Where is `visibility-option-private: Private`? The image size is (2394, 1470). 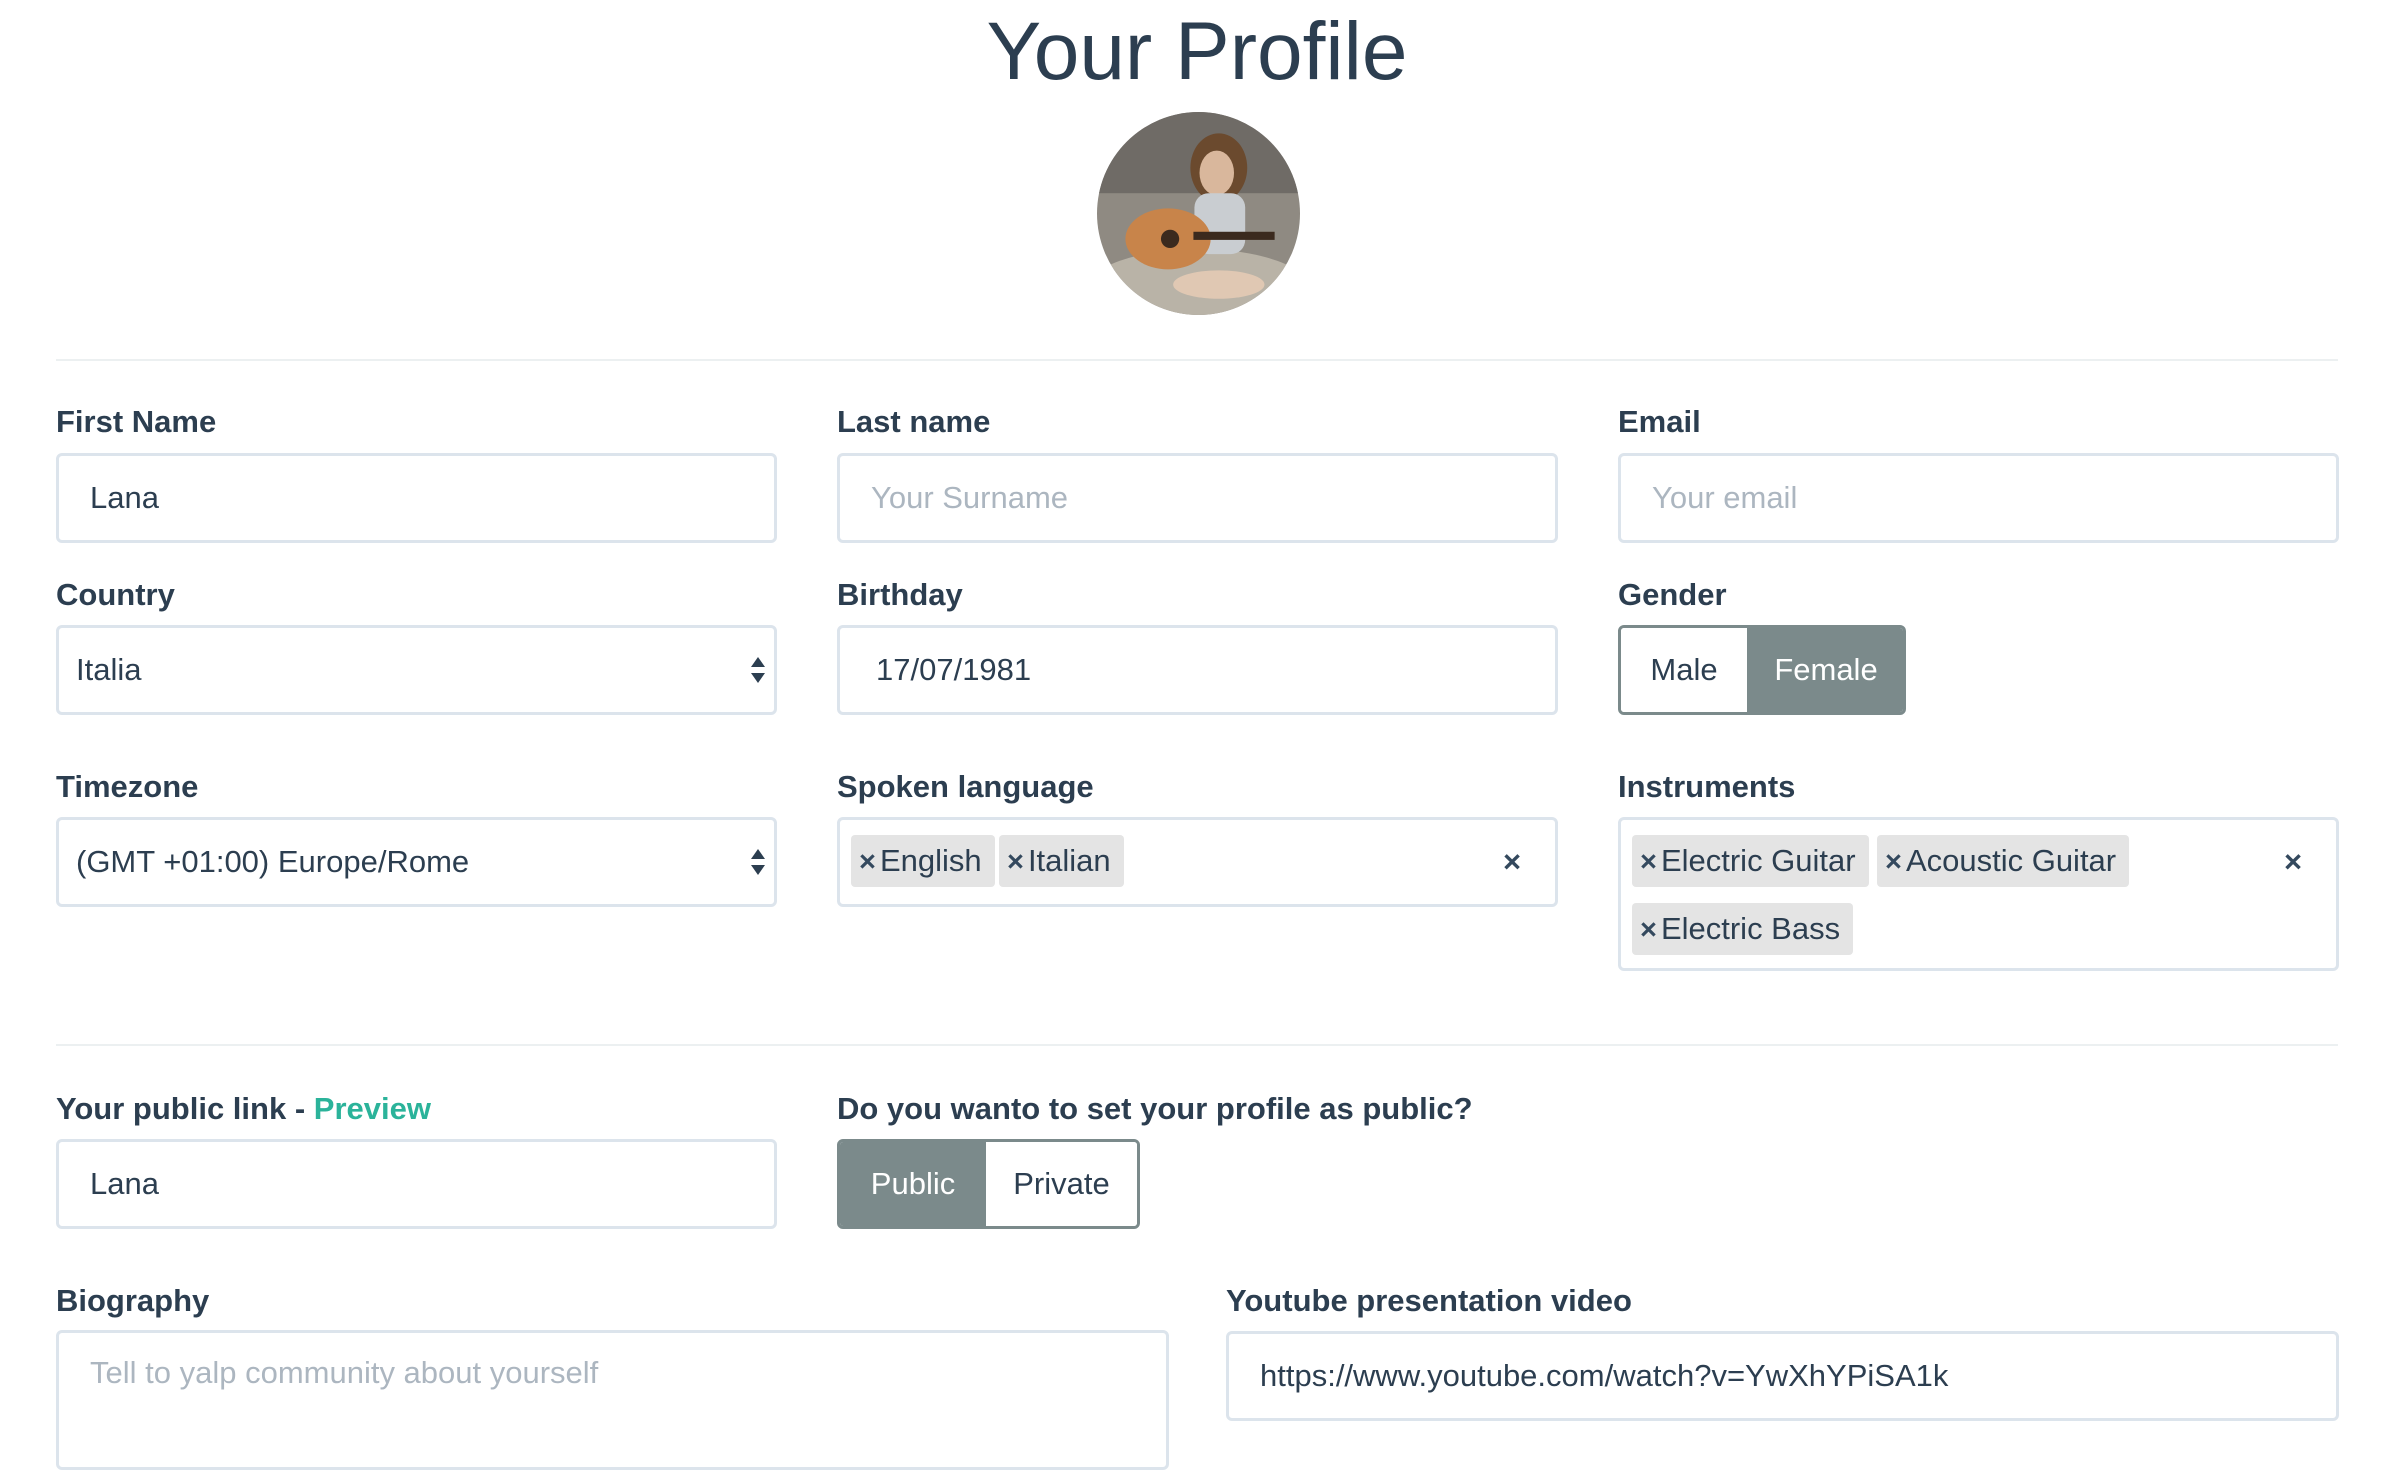 visibility-option-private: Private is located at coordinates (1061, 1184).